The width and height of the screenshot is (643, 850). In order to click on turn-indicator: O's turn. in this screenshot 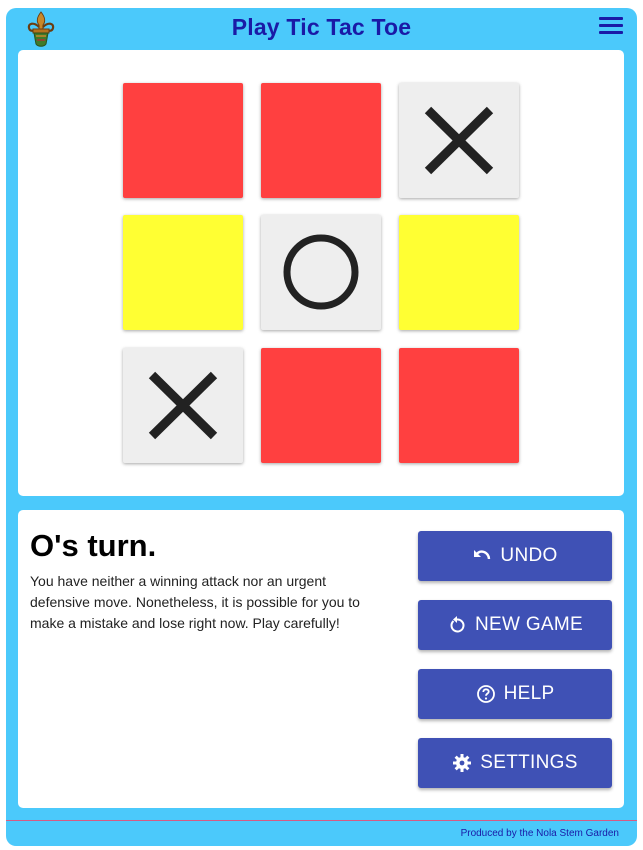, I will do `click(93, 545)`.